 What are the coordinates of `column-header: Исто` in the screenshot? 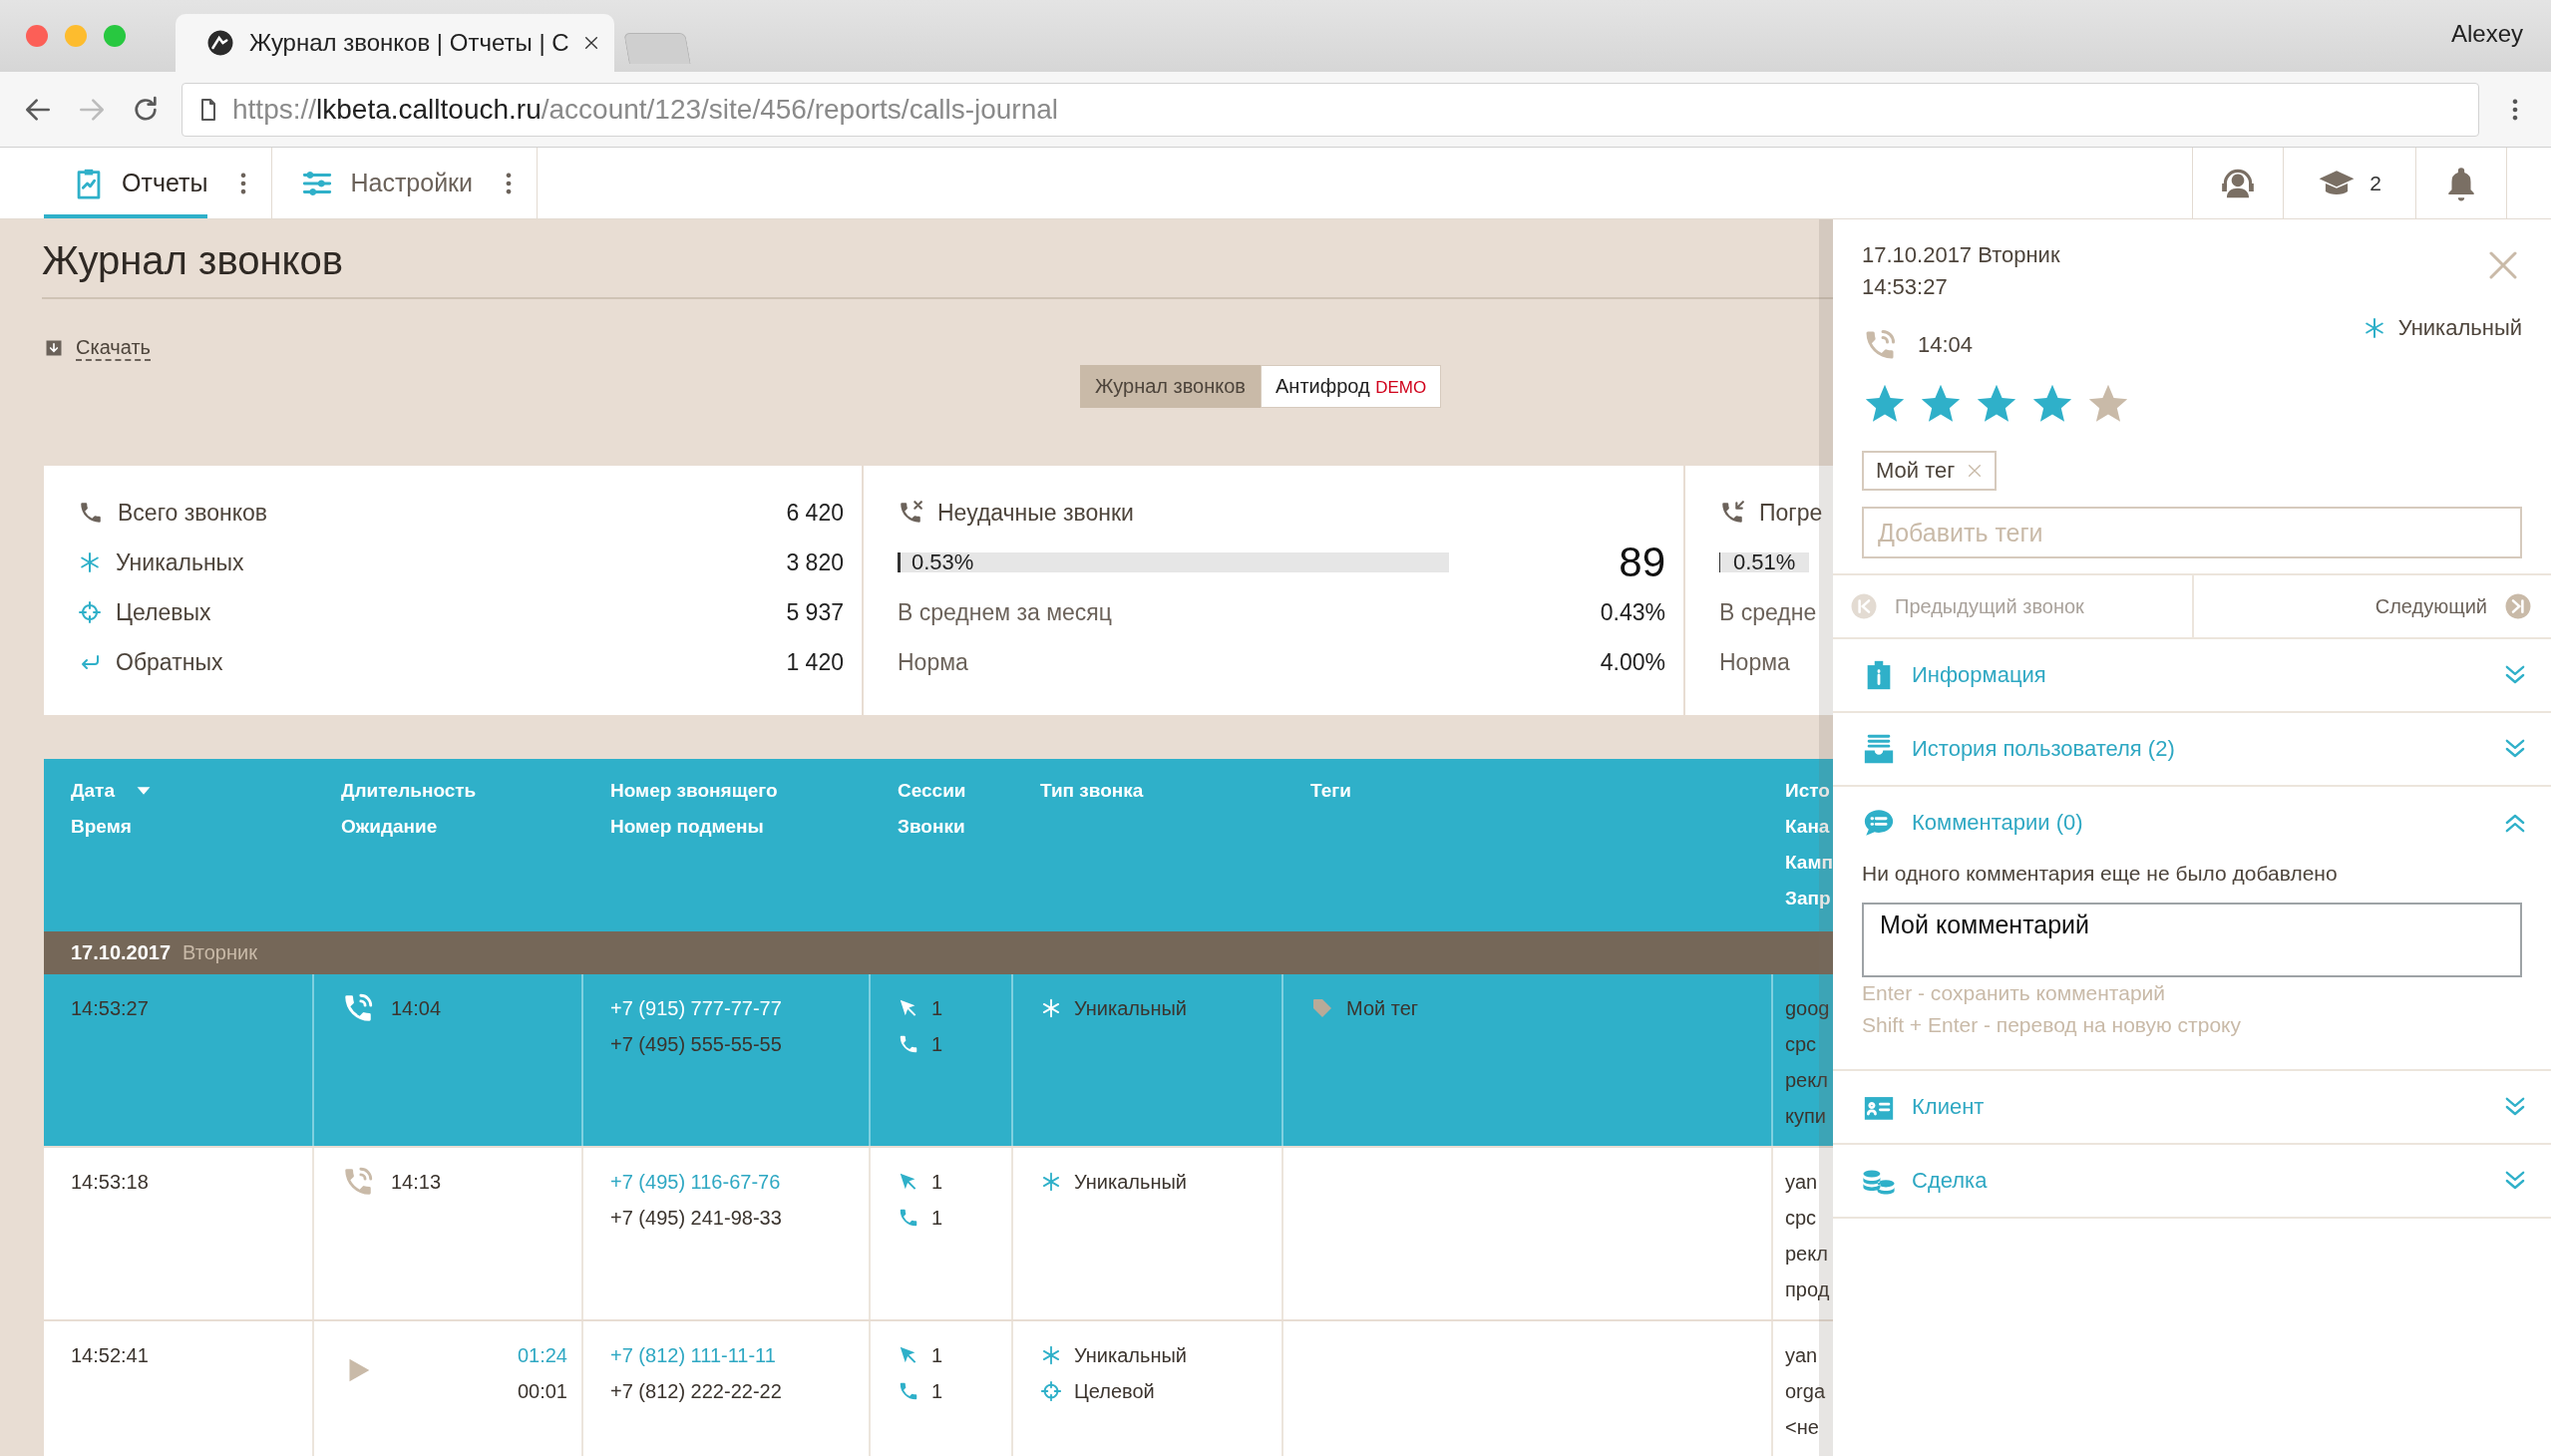 It's located at (1808, 791).